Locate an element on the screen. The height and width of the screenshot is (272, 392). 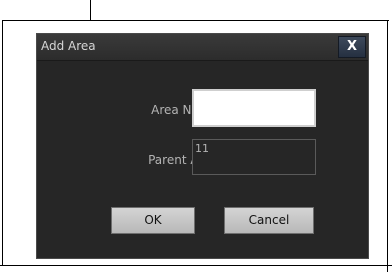
background-right-line is located at coordinates (387, 146).